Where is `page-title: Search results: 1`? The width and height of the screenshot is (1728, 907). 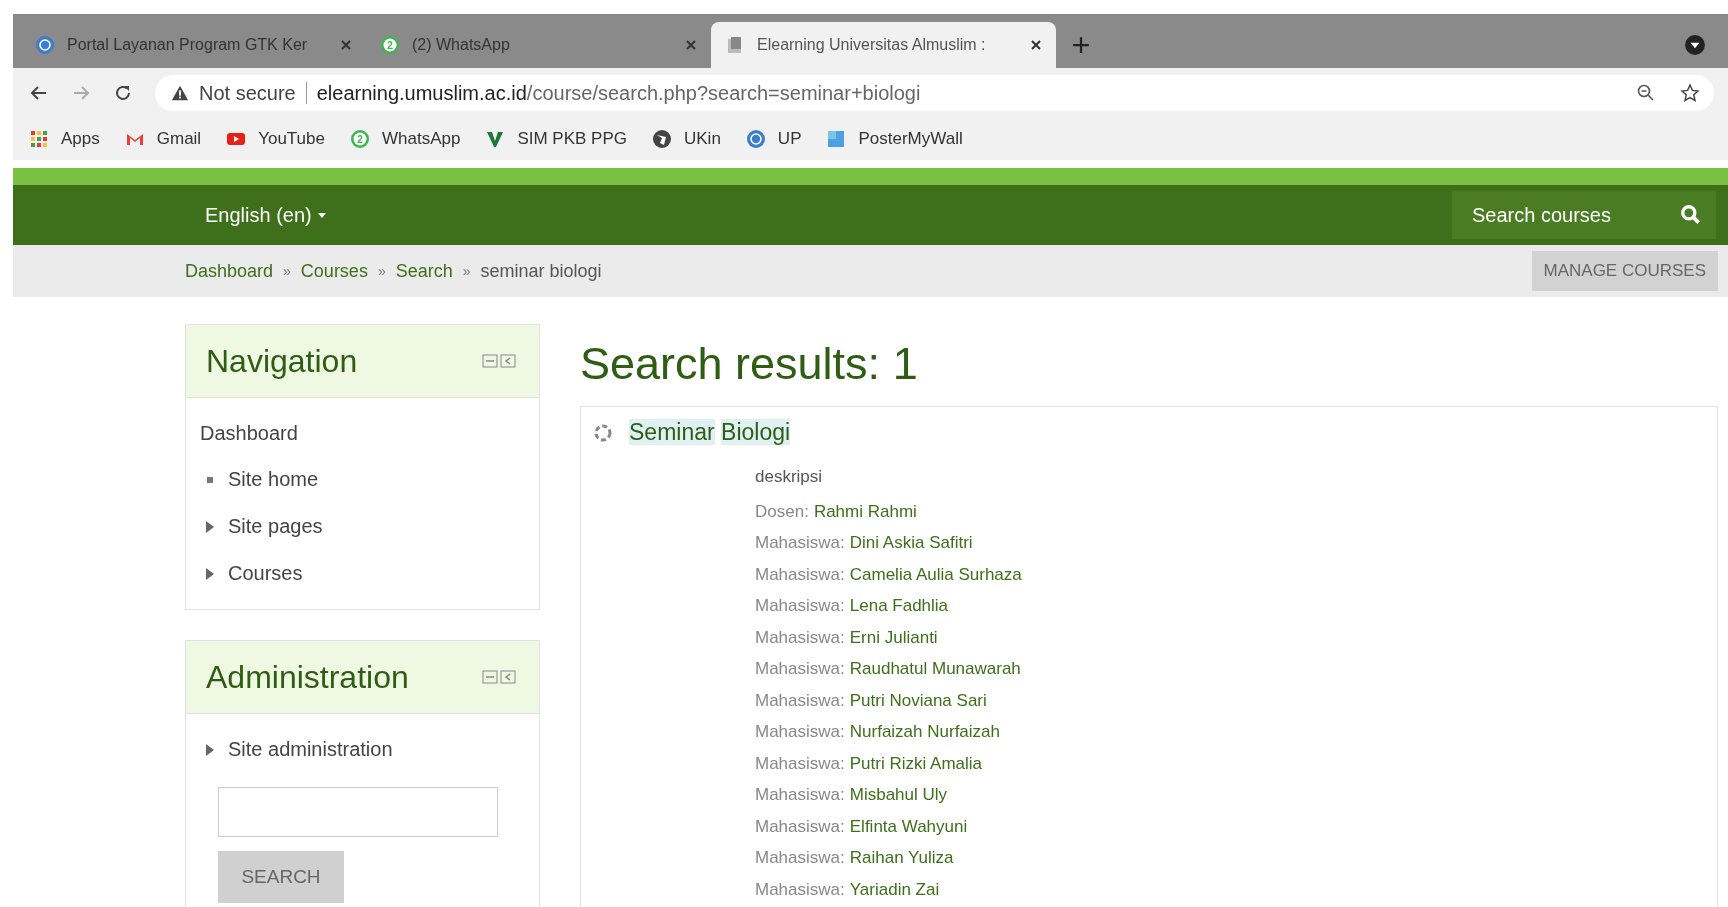 page-title: Search results: 1 is located at coordinates (749, 364).